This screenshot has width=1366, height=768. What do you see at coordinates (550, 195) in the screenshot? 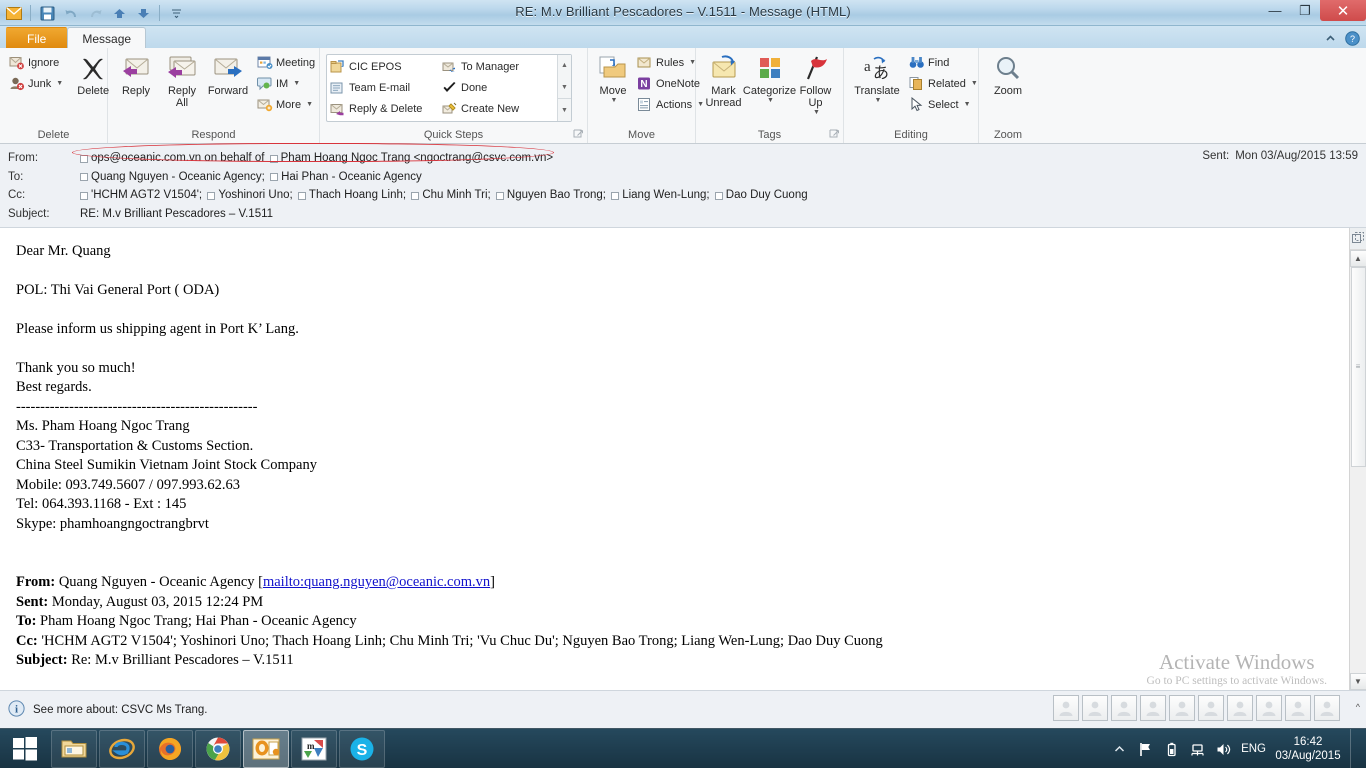
I see `cc-recipient-4: Nguyen Bao Trong;` at bounding box center [550, 195].